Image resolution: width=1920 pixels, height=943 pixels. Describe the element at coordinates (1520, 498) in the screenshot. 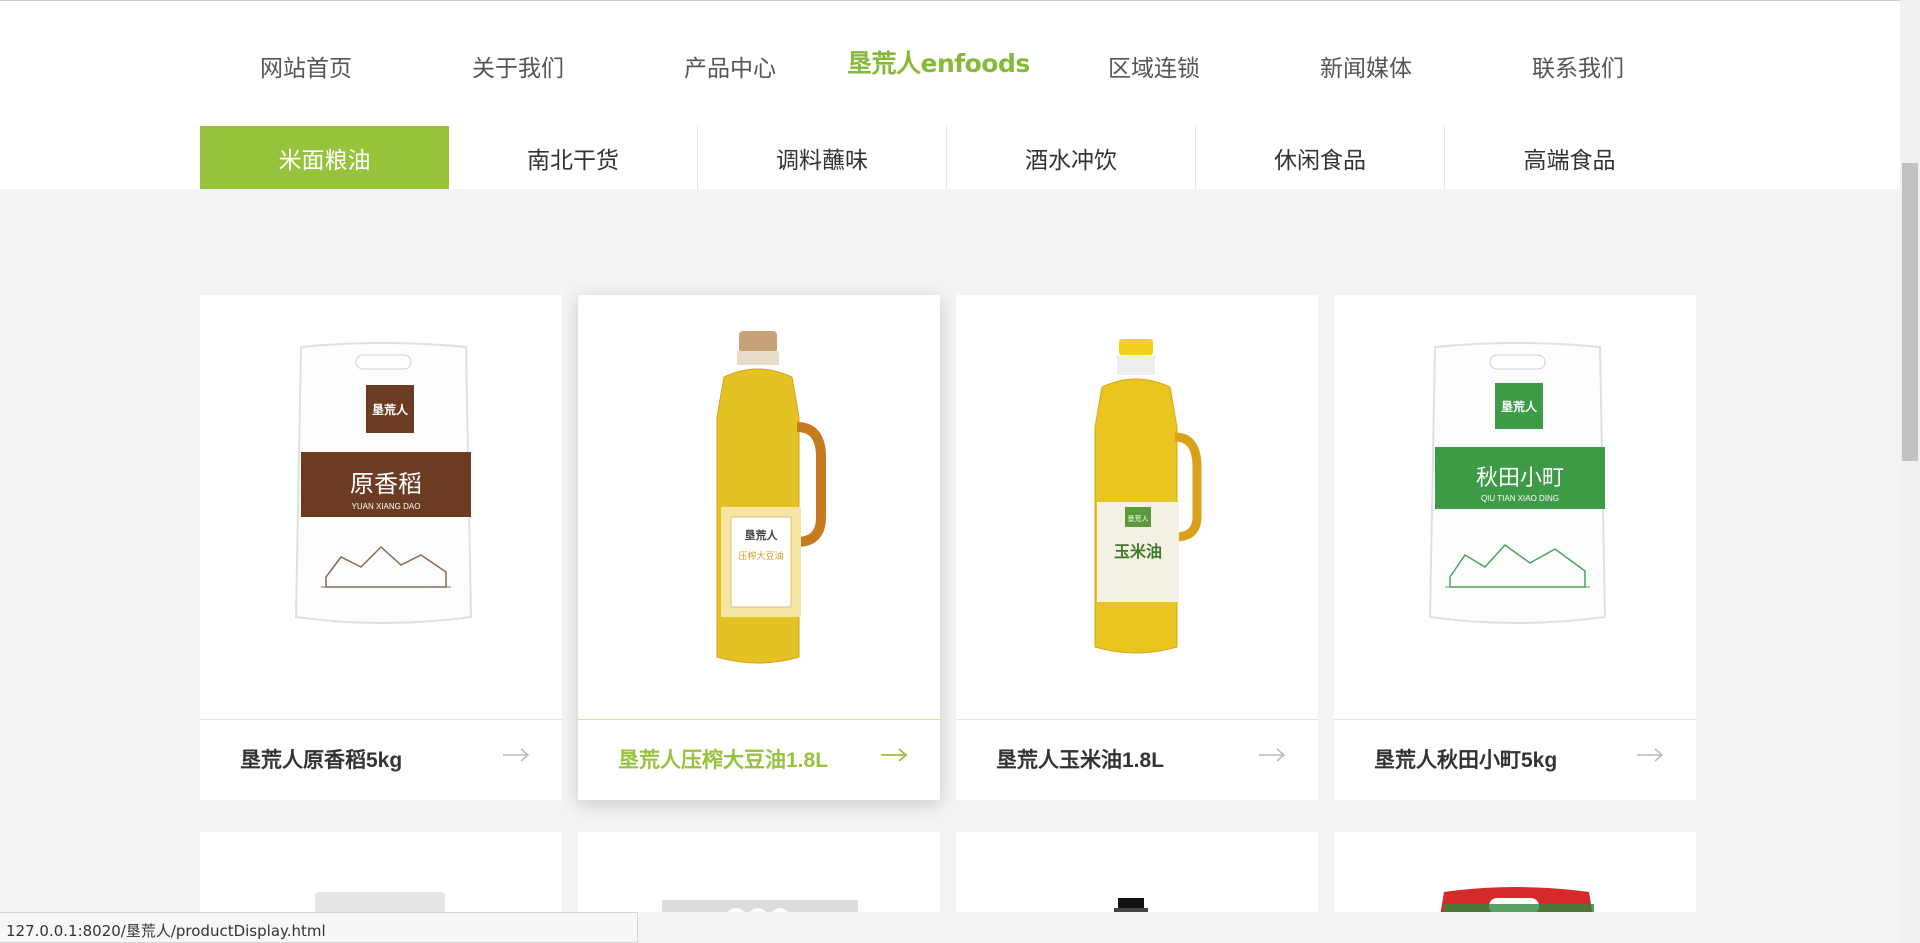

I see `svg-text: QIU TIAN XIAO DING` at that location.